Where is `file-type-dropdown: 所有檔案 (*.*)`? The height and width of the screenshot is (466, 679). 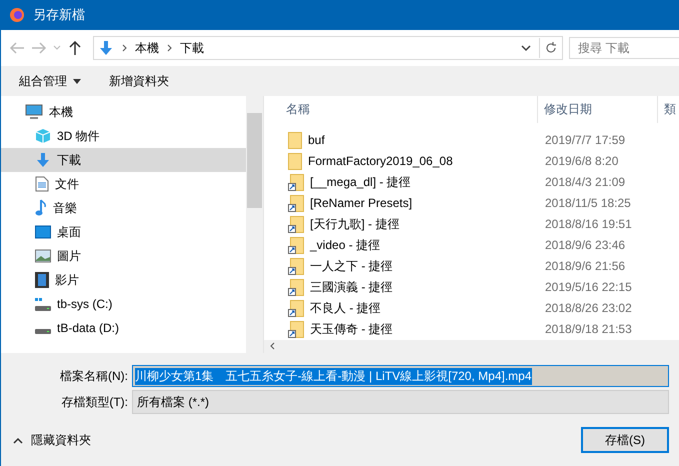 file-type-dropdown: 所有檔案 (*.*) is located at coordinates (400, 402).